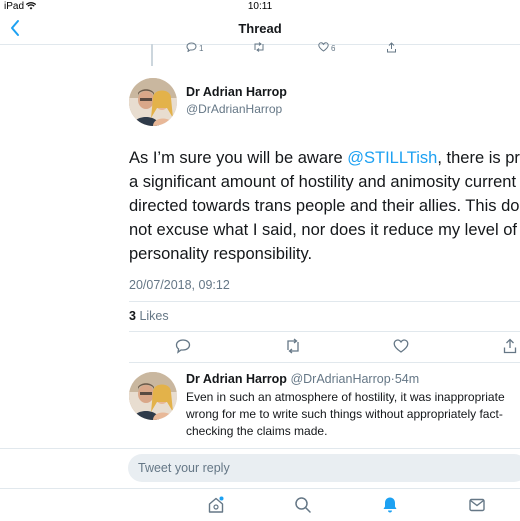  I want to click on tab-bar, so click(260, 504).